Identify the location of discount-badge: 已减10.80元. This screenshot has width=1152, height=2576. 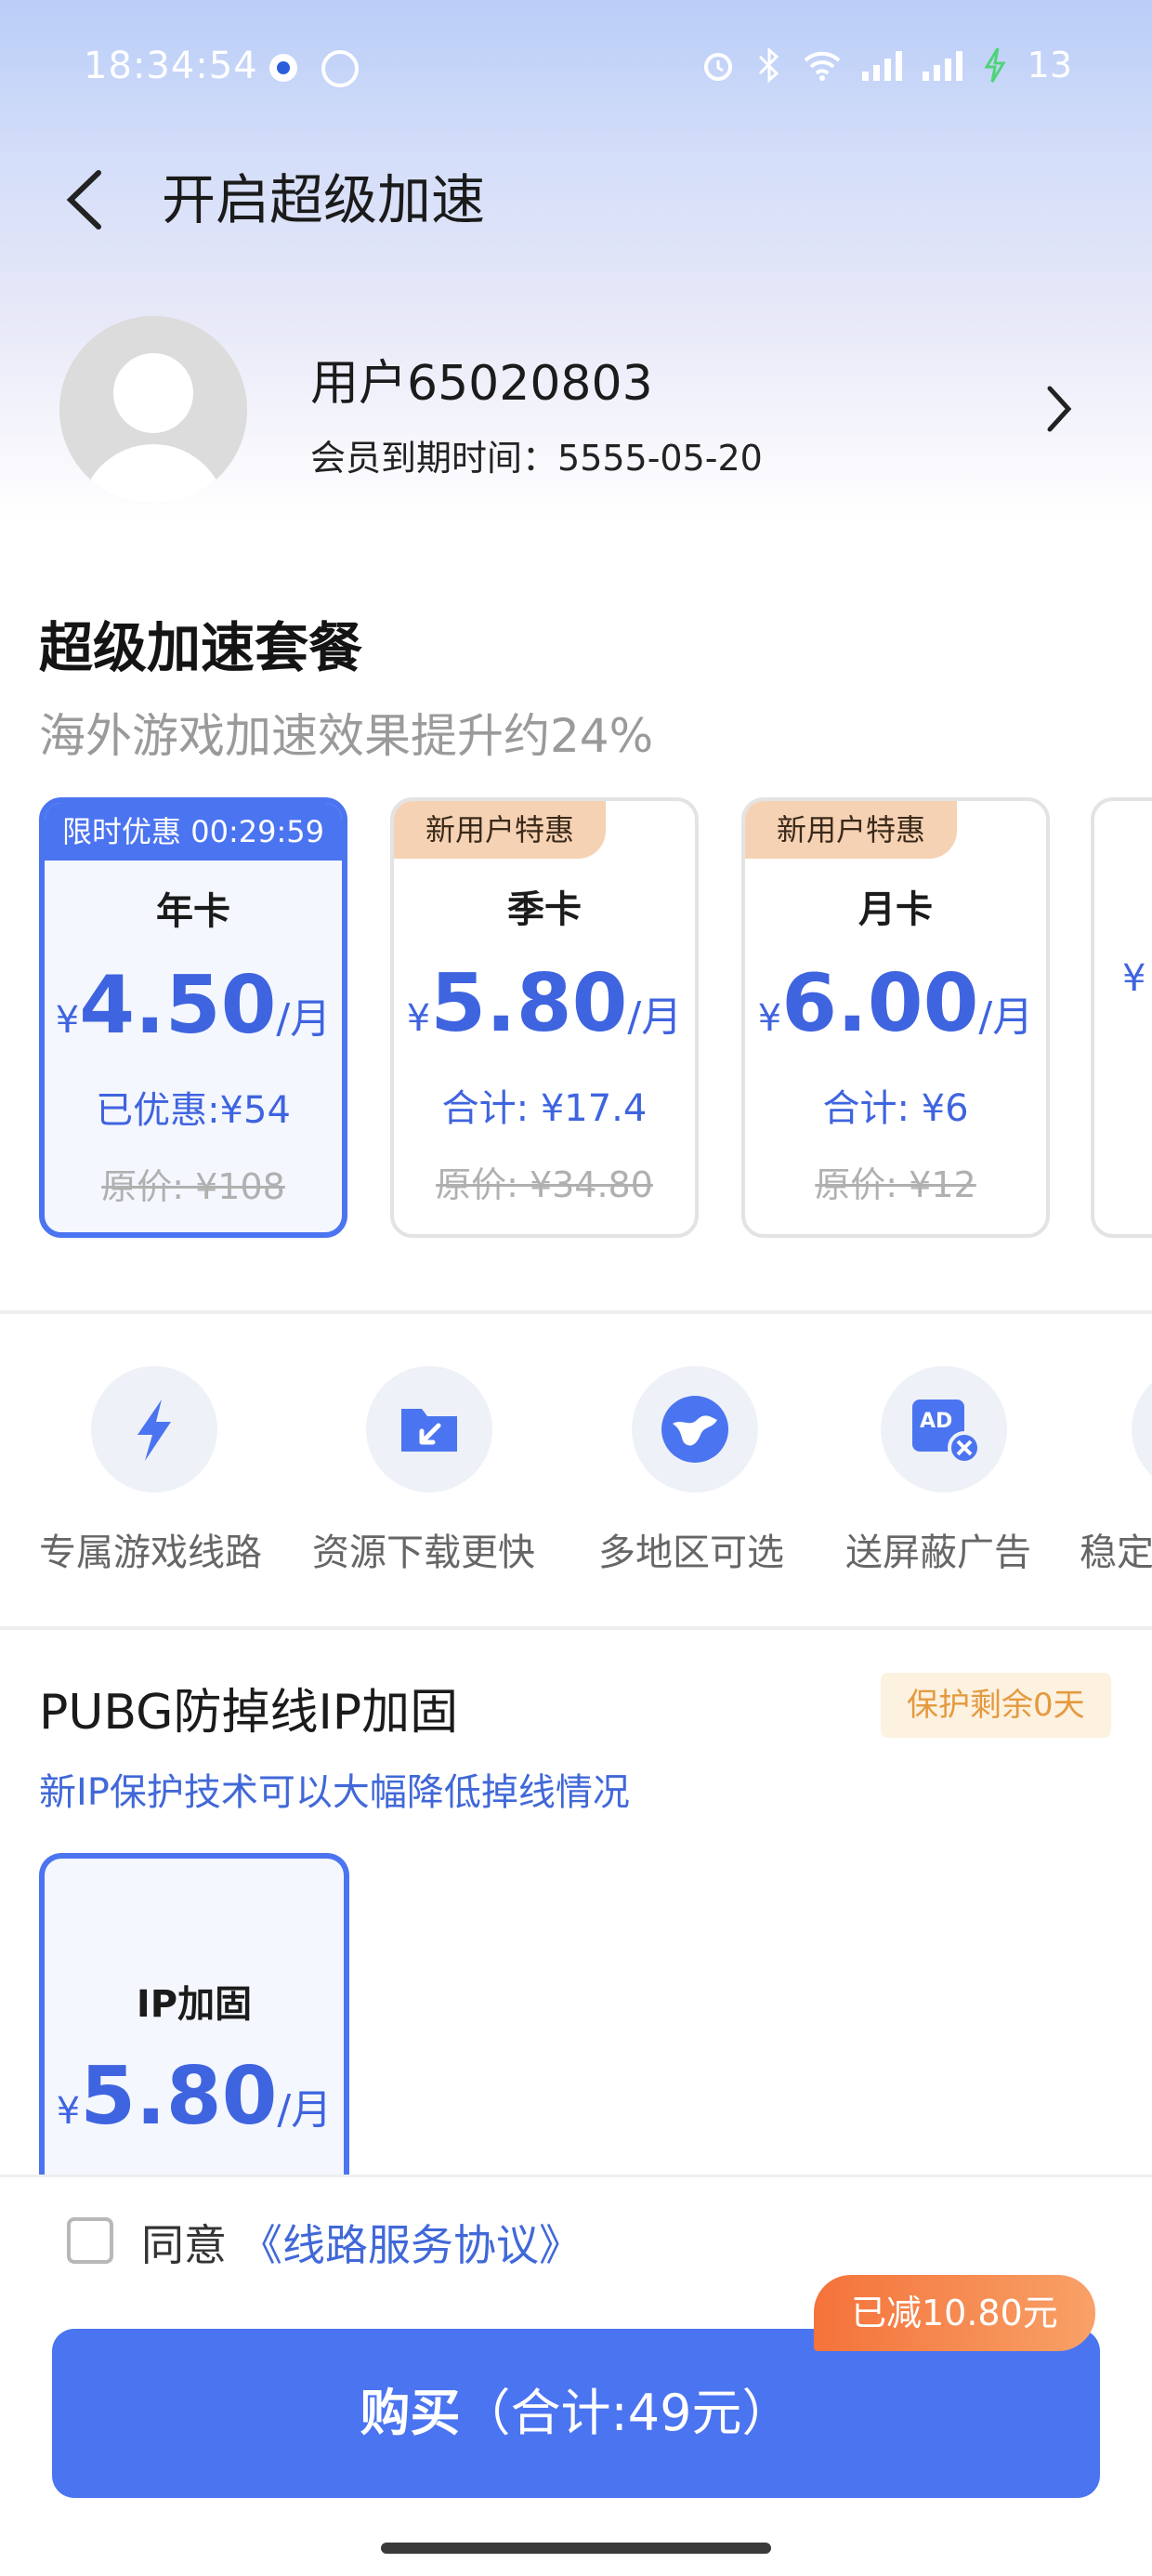
(954, 2313).